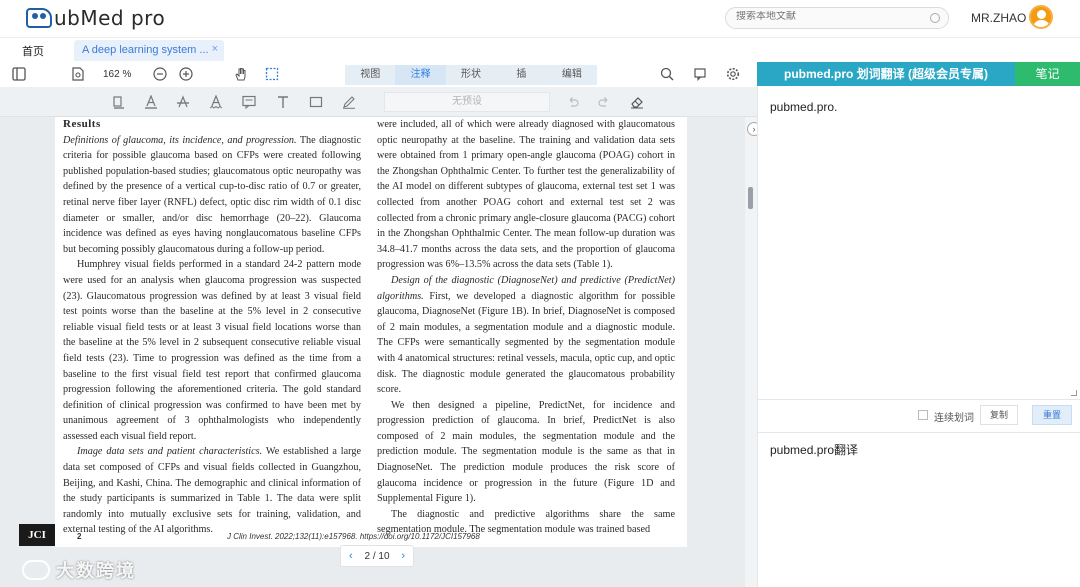 The image size is (1080, 587). Describe the element at coordinates (954, 418) in the screenshot. I see `continuous-select-label: 连续划词` at that location.